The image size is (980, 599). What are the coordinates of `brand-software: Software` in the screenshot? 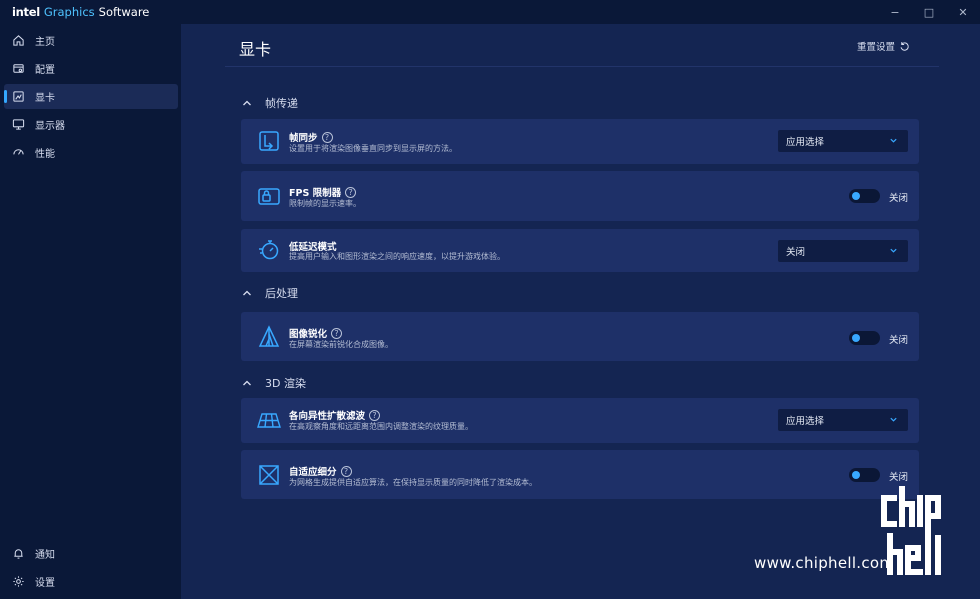 It's located at (124, 12).